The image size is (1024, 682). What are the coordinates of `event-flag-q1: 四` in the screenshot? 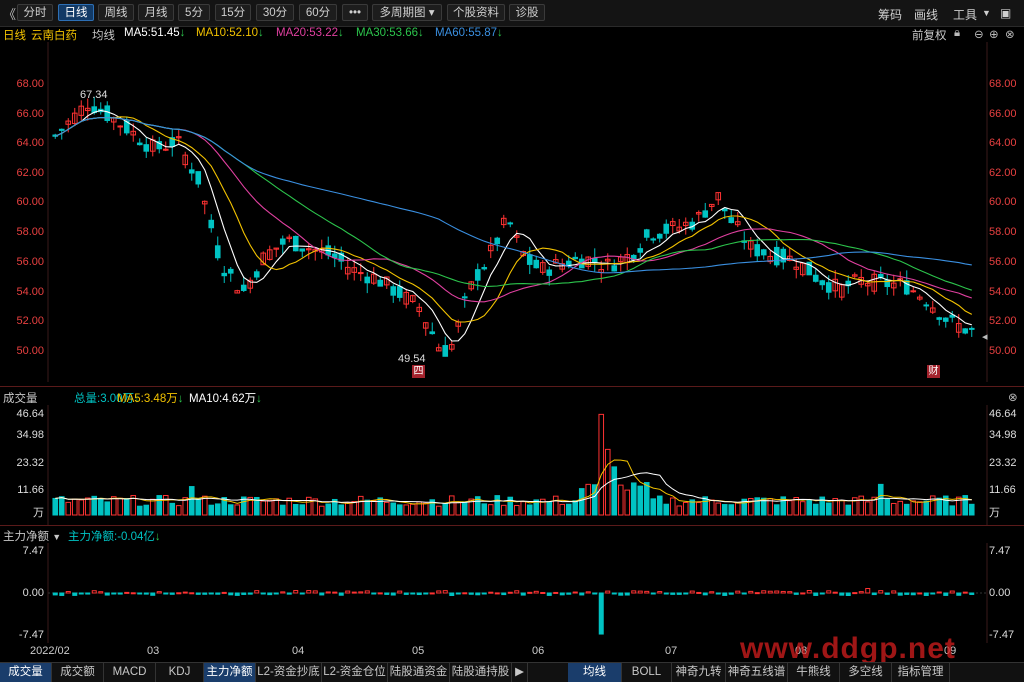 It's located at (418, 371).